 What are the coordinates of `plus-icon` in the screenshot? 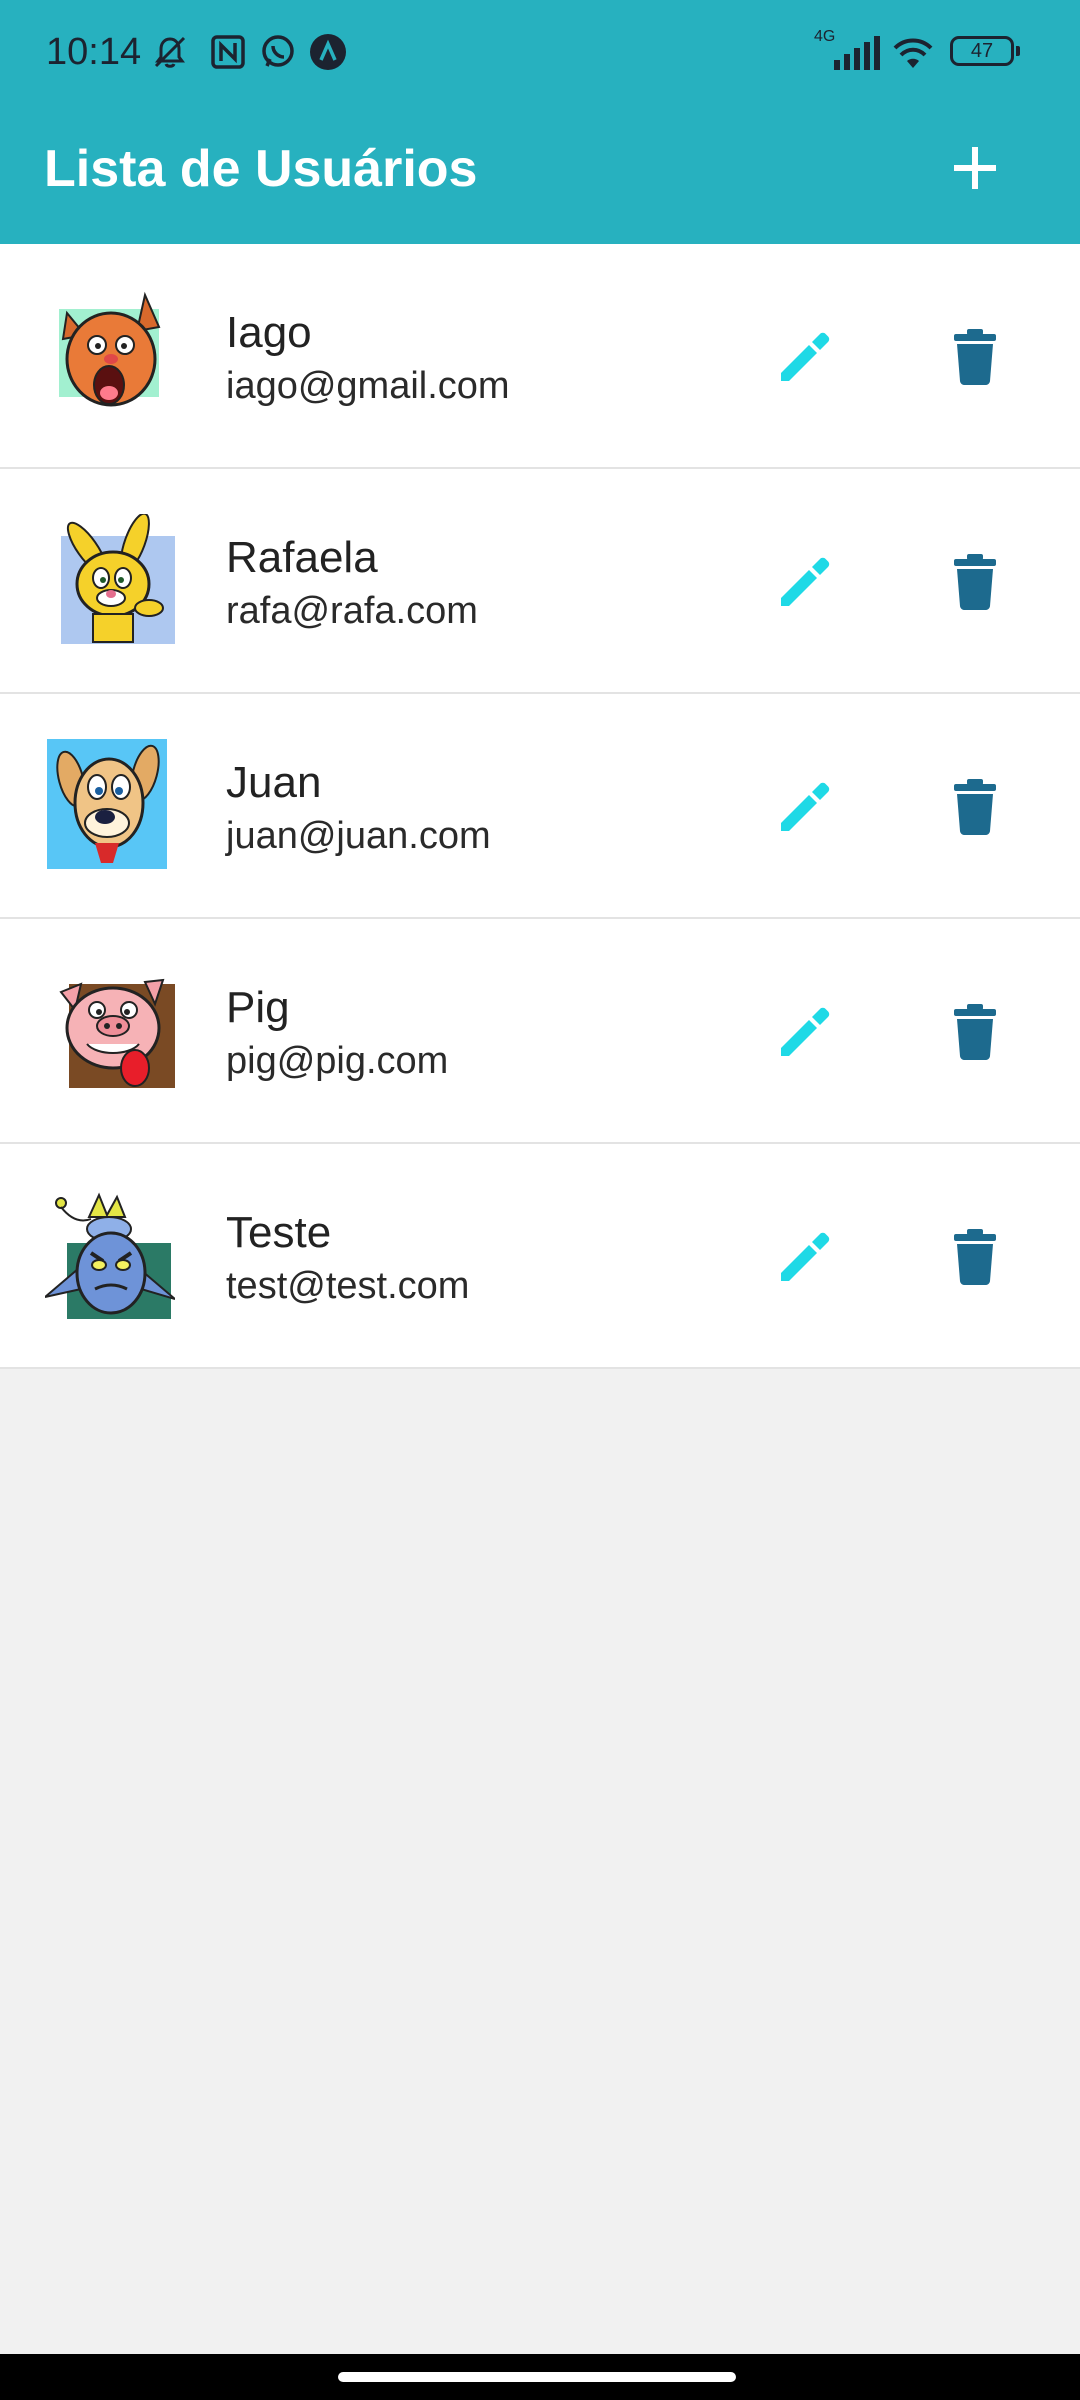 It's located at (975, 168).